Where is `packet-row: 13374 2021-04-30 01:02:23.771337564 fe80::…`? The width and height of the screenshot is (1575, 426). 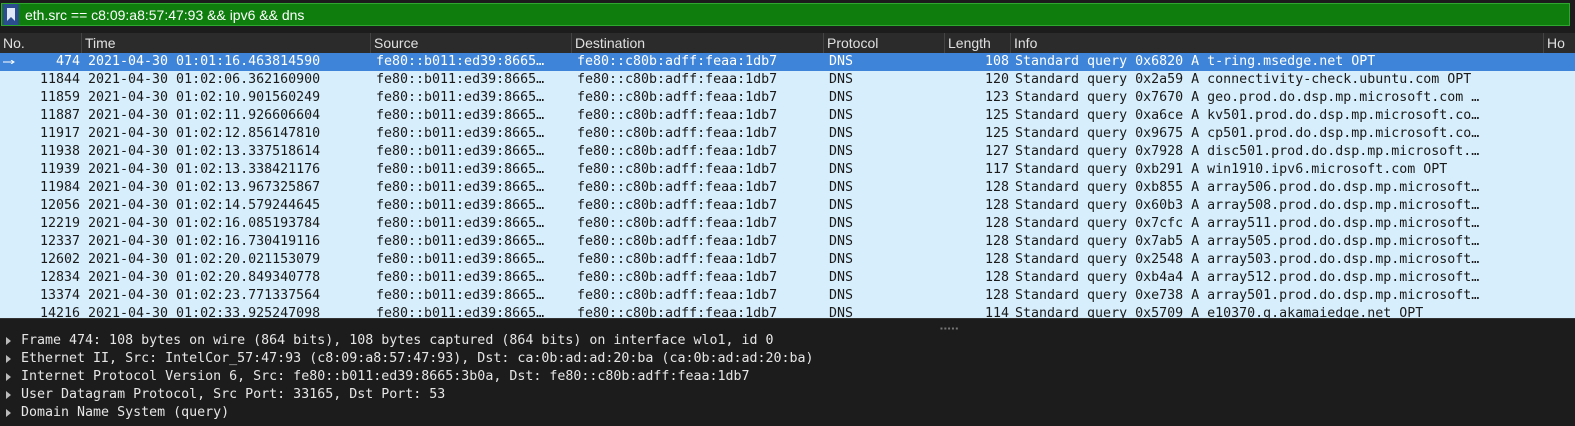
packet-row: 13374 2021-04-30 01:02:23.771337564 fe80::… is located at coordinates (787, 296).